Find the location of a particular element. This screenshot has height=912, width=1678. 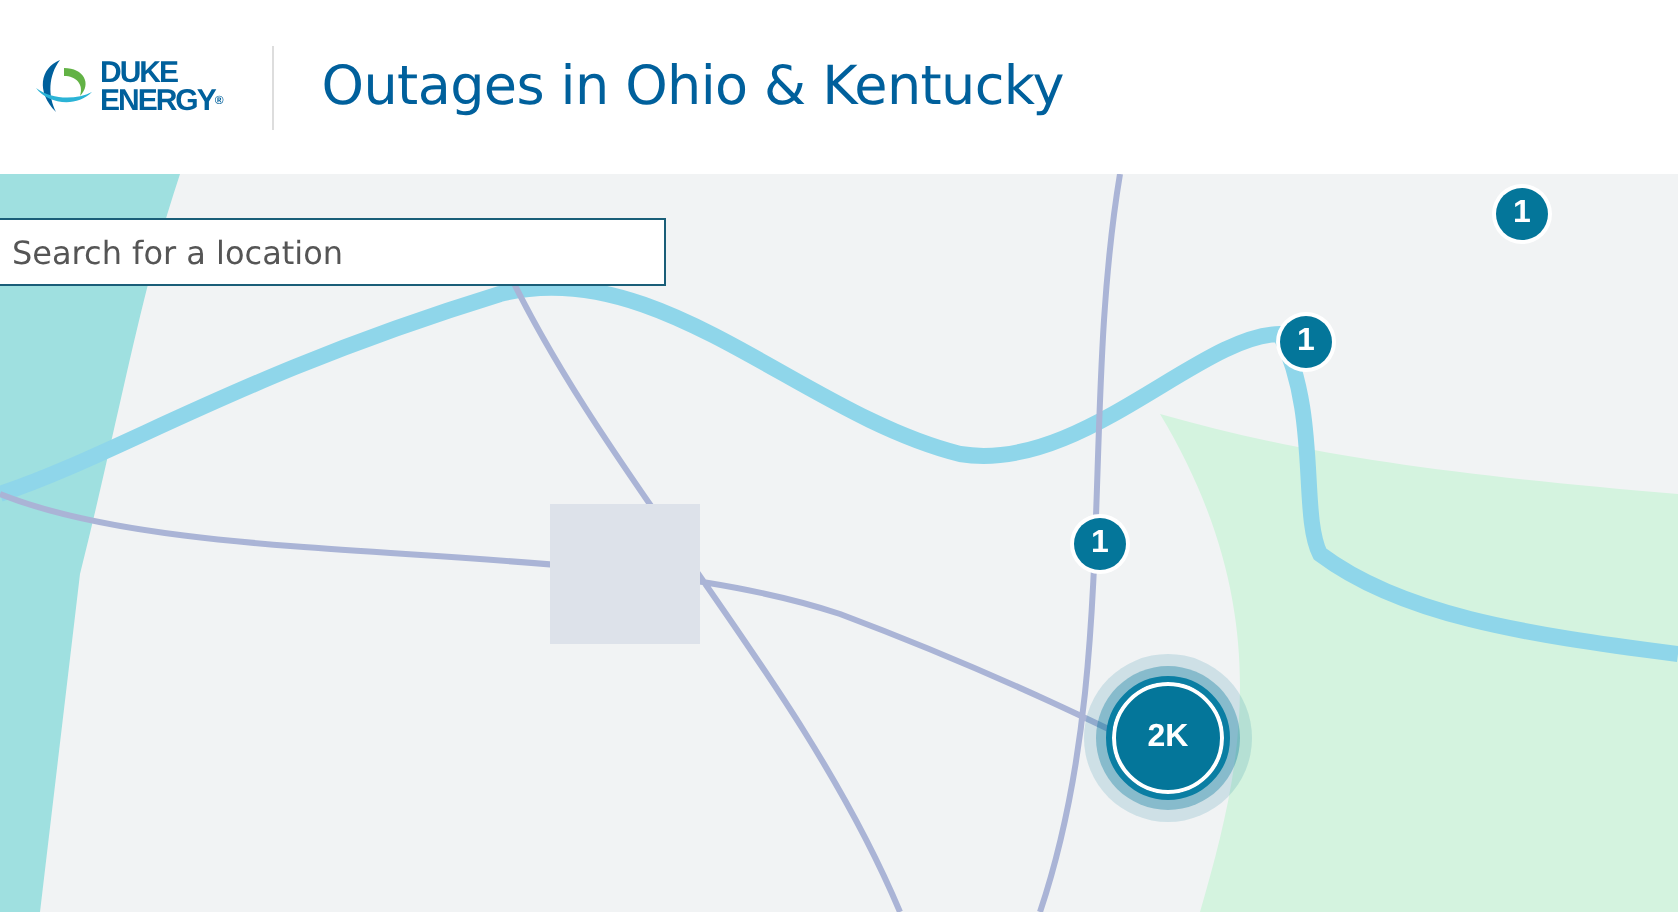

outage-cluster-marker: 2K is located at coordinates (1168, 738).